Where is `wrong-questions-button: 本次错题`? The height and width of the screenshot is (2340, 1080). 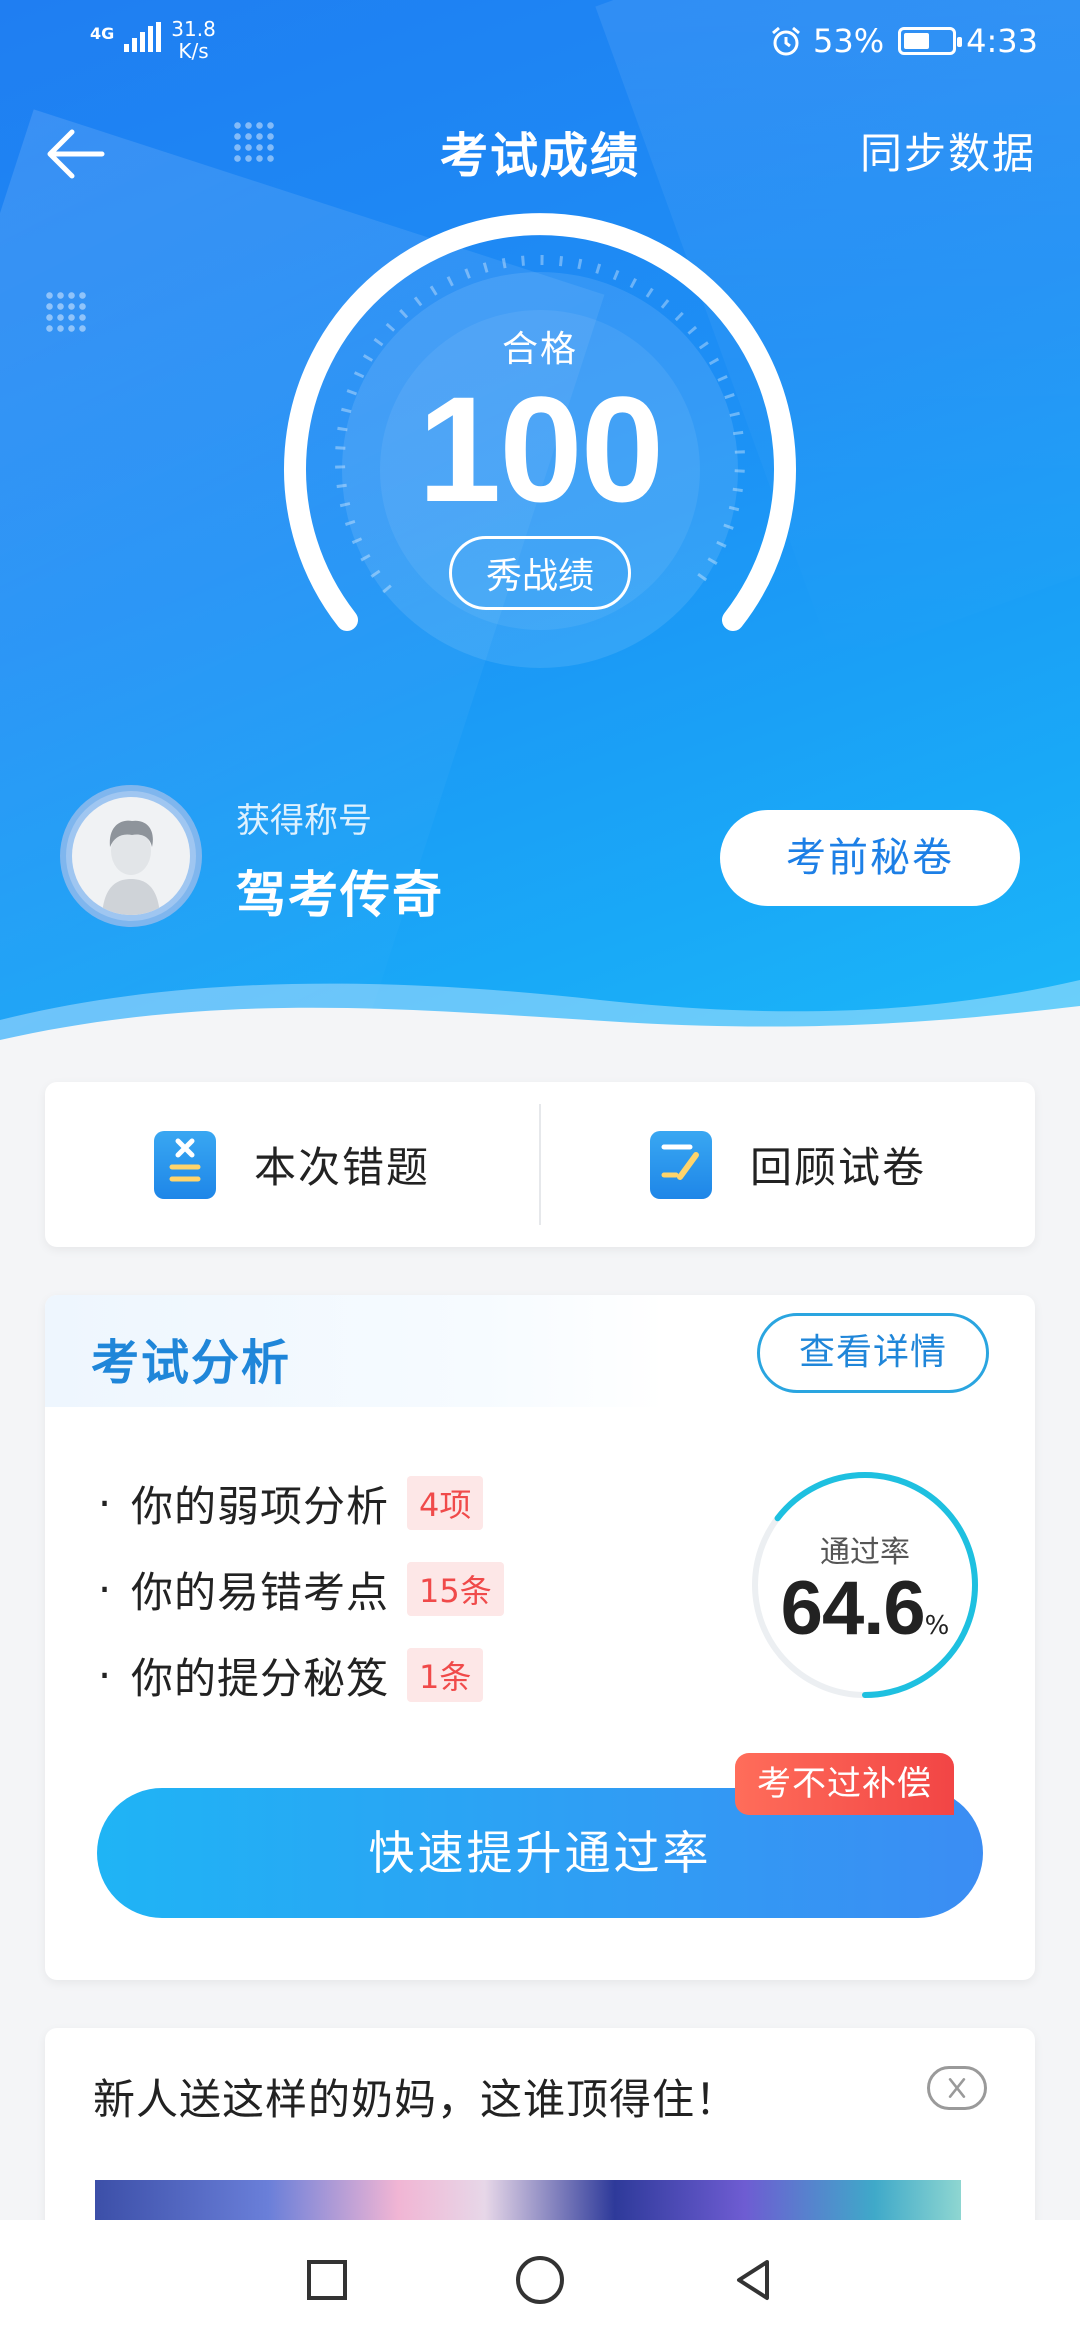
wrong-questions-button: 本次错题 is located at coordinates (292, 1164).